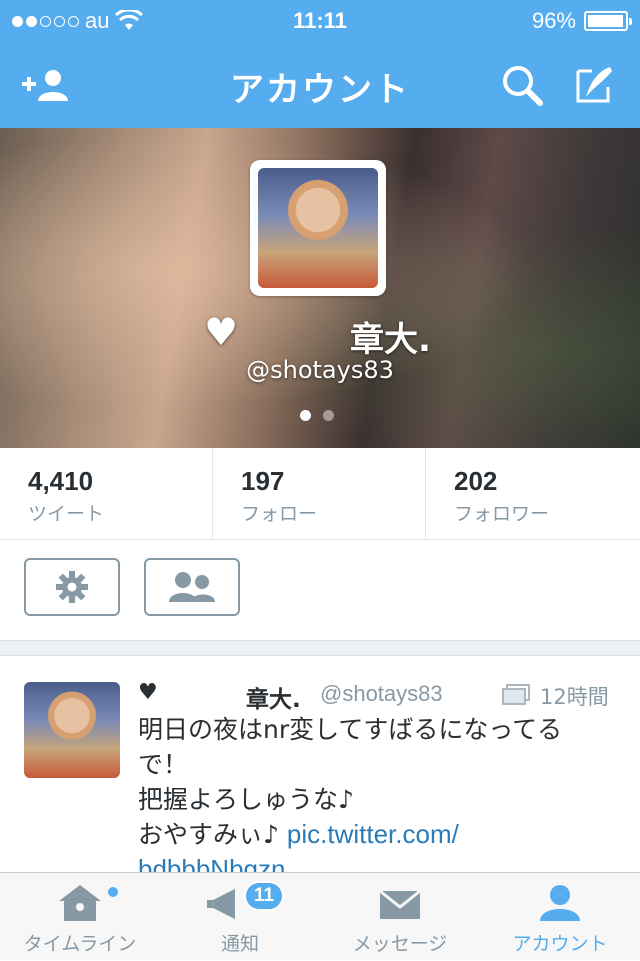  What do you see at coordinates (221, 332) in the screenshot?
I see `heart-symbol: ♥` at bounding box center [221, 332].